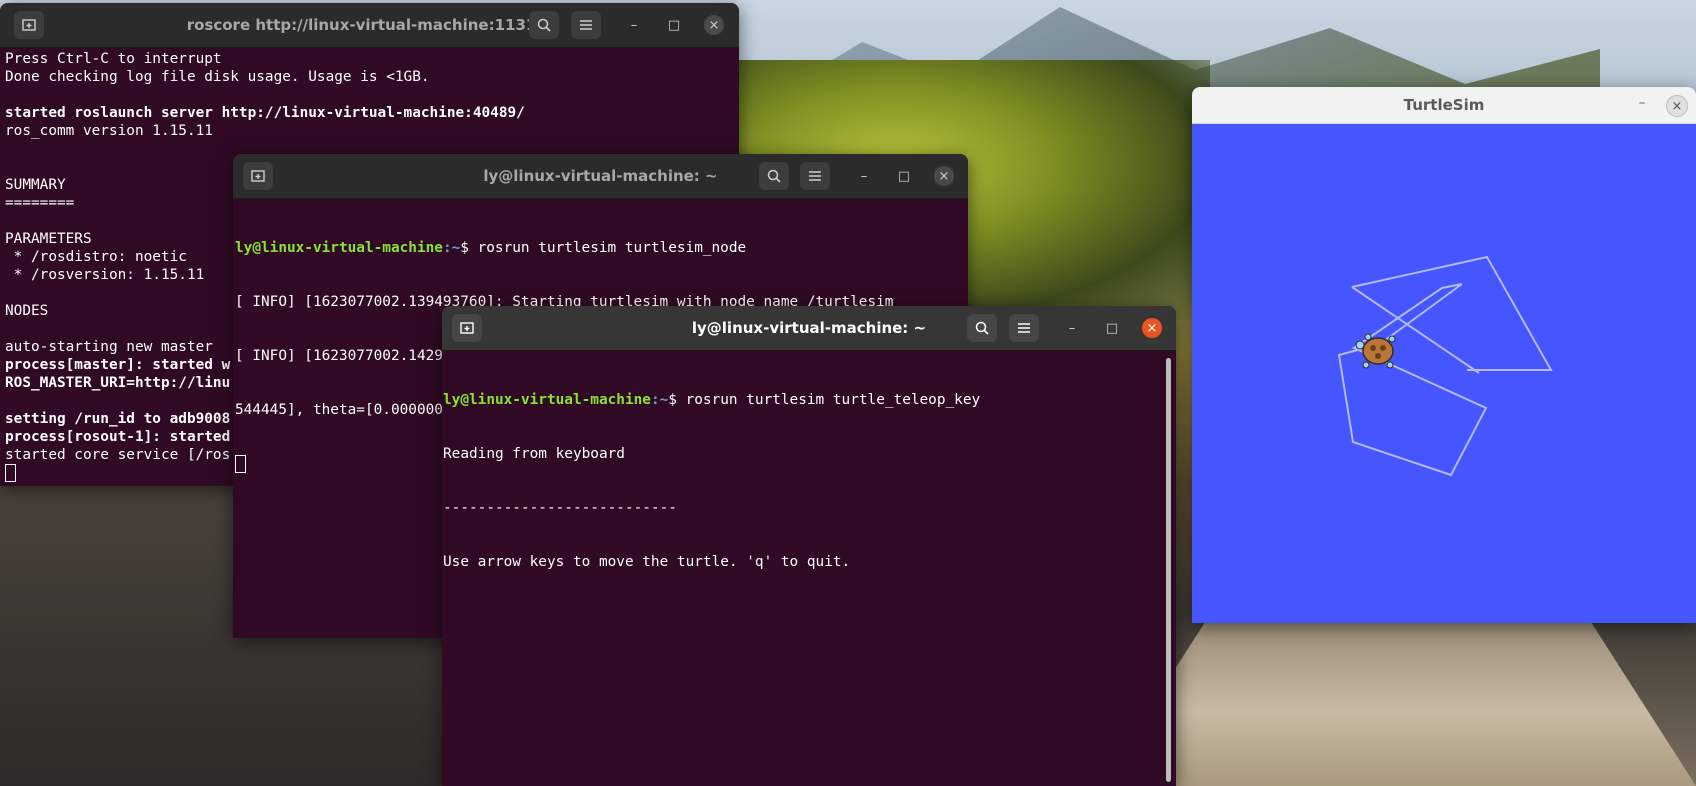 Image resolution: width=1696 pixels, height=786 pixels. What do you see at coordinates (534, 454) in the screenshot?
I see `output-line: Reading from keyboard` at bounding box center [534, 454].